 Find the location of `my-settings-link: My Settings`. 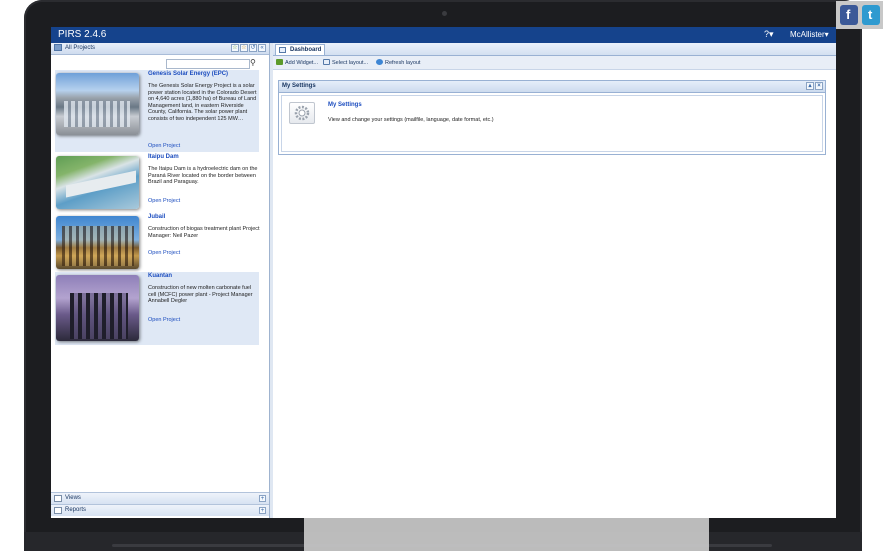

my-settings-link: My Settings is located at coordinates (345, 105).